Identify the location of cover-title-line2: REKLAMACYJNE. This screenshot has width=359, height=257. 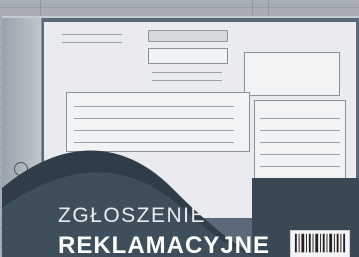
(164, 244).